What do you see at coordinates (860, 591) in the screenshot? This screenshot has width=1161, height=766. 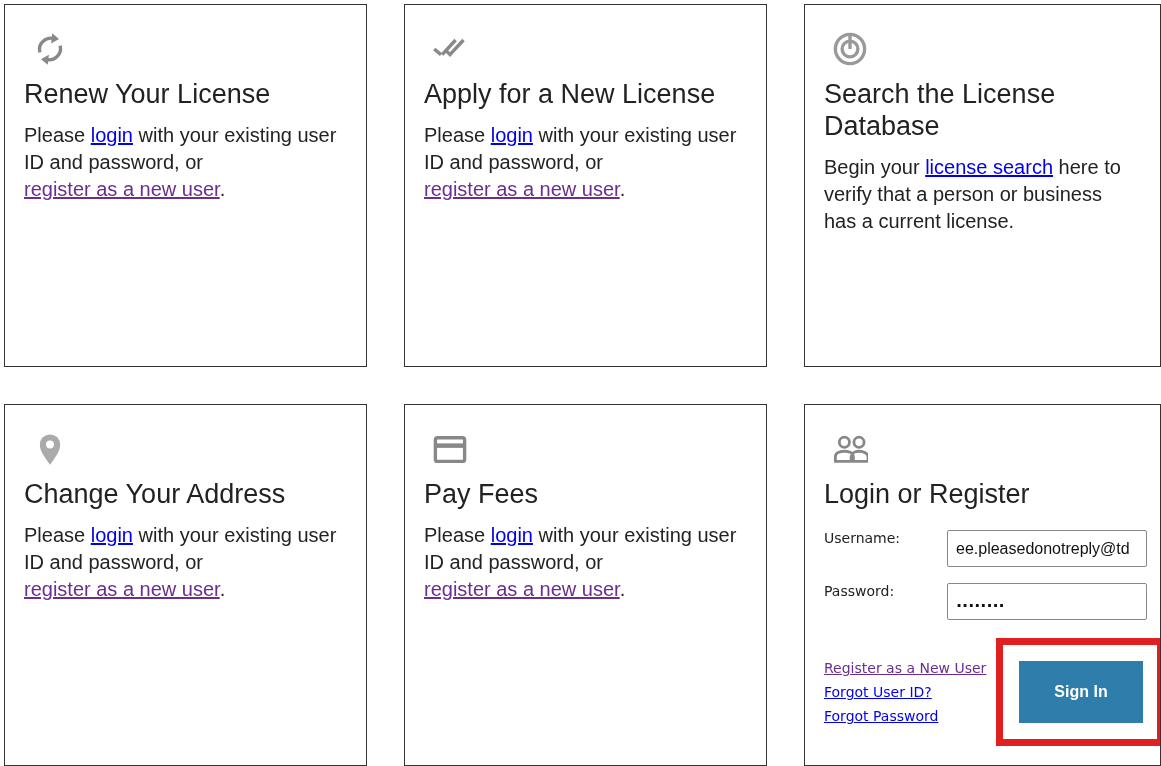 I see `field-label: Password:` at bounding box center [860, 591].